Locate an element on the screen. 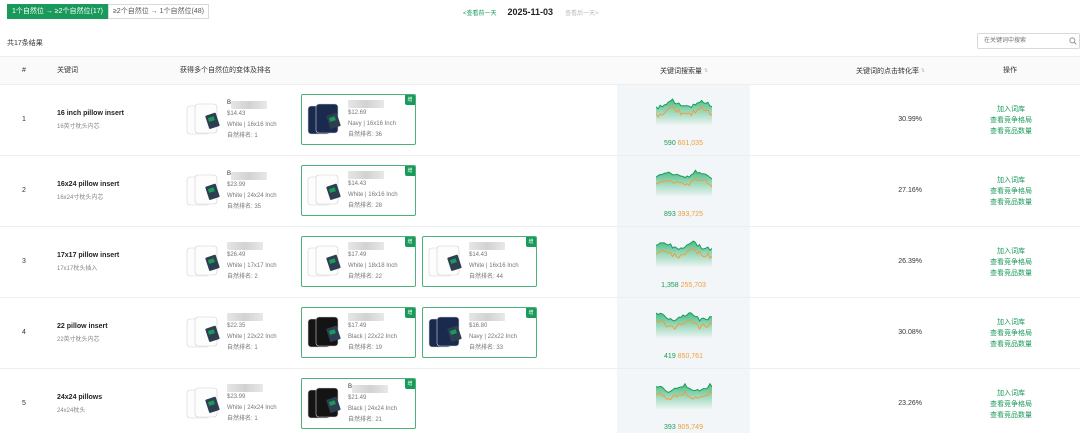 Image resolution: width=1080 pixels, height=433 pixels. header-search-volume: 关键词搜索量 ⇅ is located at coordinates (684, 71).